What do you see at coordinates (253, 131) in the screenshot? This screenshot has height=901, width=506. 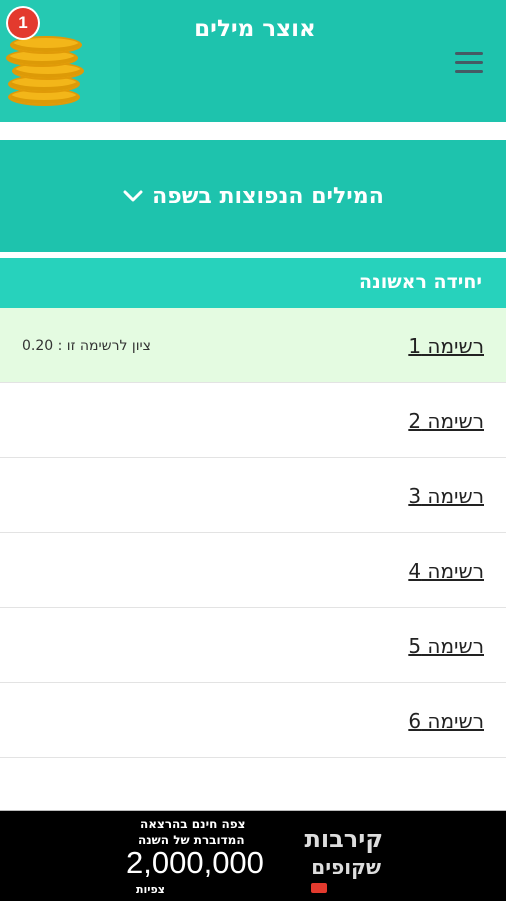 I see `header-spacer` at bounding box center [253, 131].